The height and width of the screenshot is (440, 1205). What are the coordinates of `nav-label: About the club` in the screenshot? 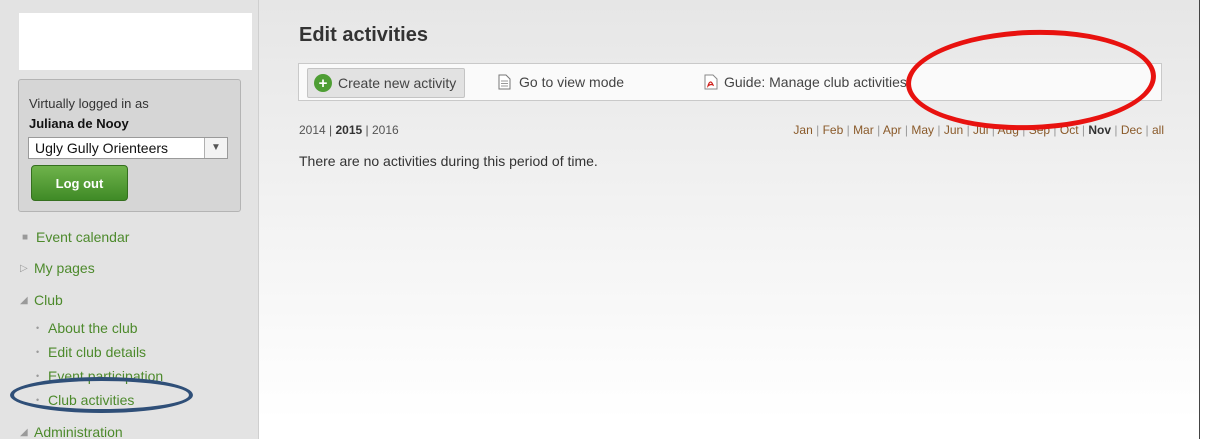 It's located at (93, 328).